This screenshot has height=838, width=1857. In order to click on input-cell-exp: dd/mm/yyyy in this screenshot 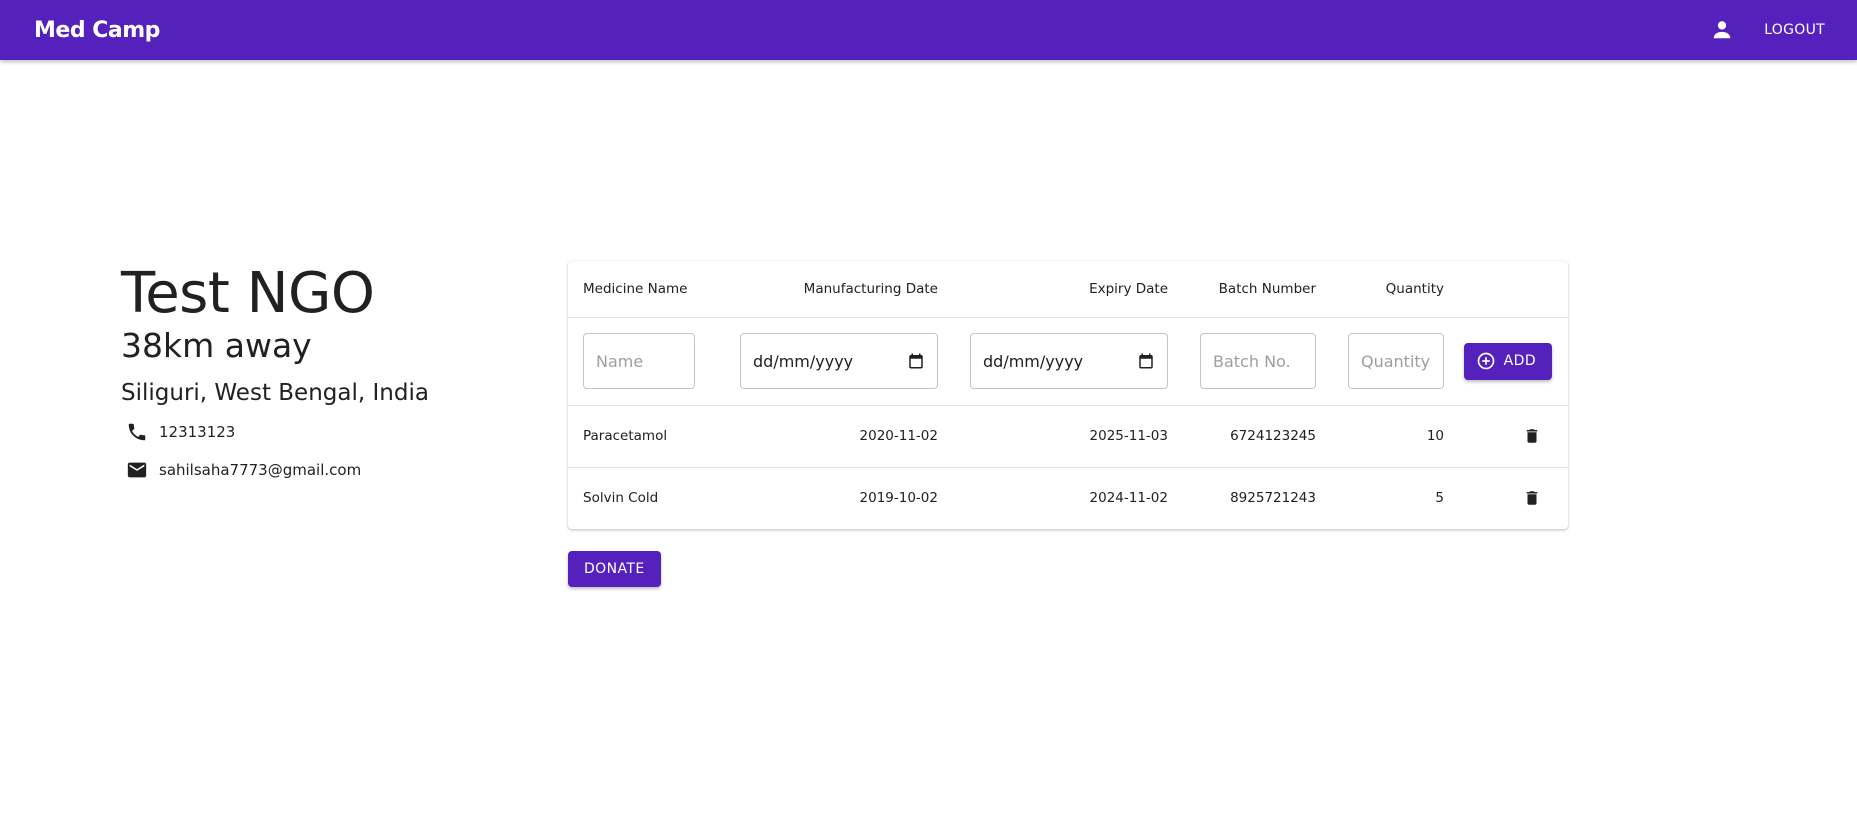, I will do `click(1061, 361)`.